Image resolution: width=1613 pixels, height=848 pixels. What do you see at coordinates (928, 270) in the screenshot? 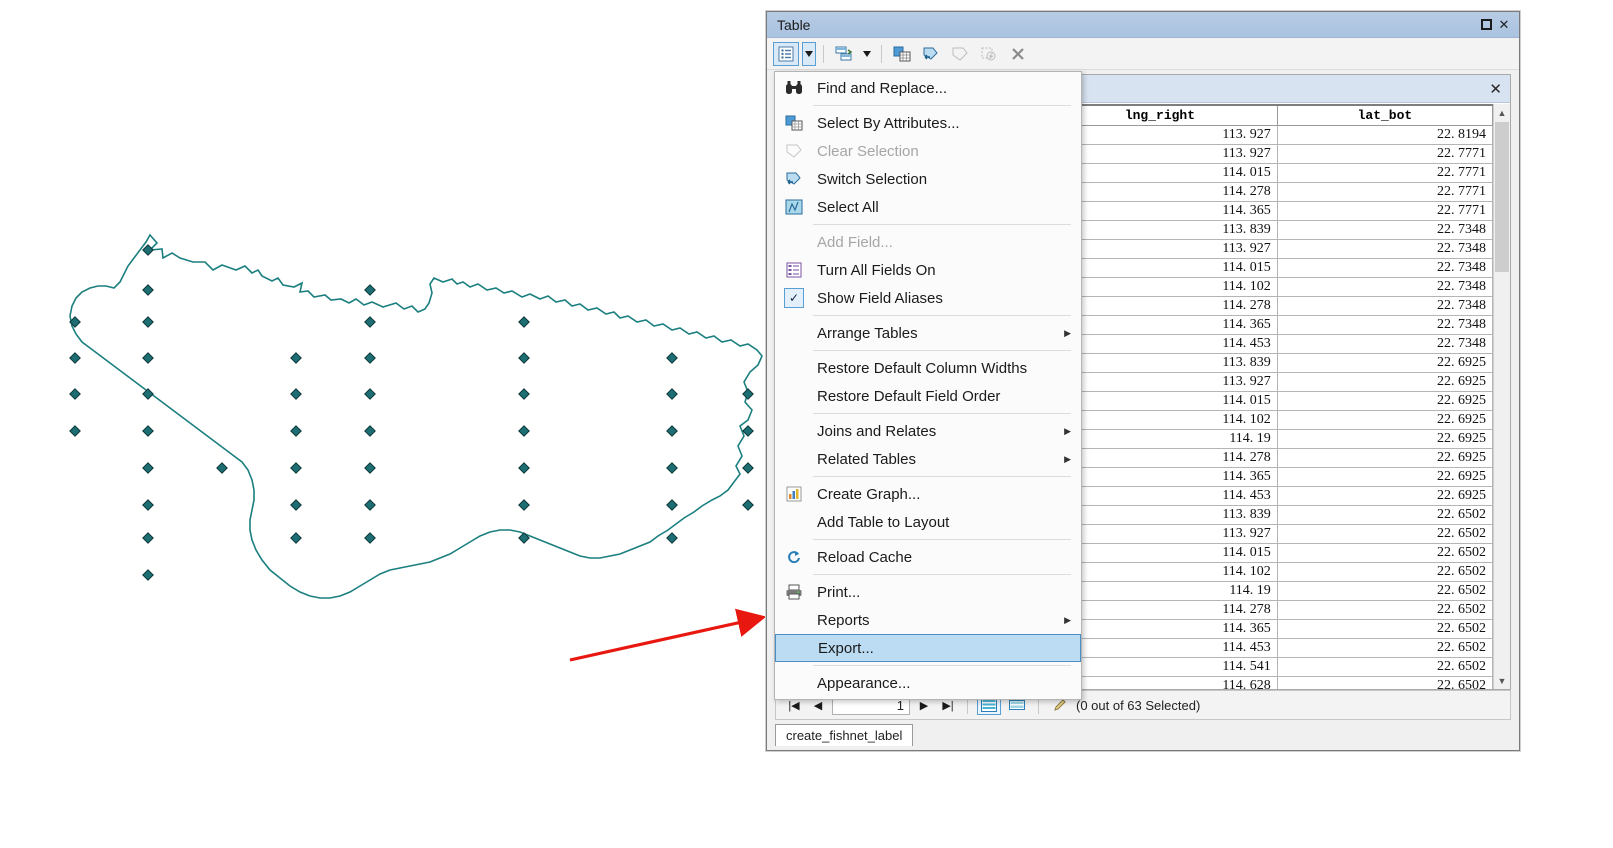
I see `menu-item-turn-all-fields-on: Turn All Fields On` at bounding box center [928, 270].